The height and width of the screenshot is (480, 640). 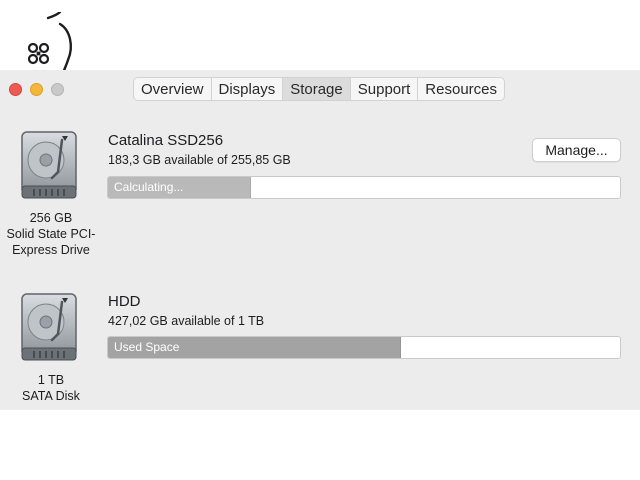 I want to click on tab-resources: Resources, so click(x=461, y=89).